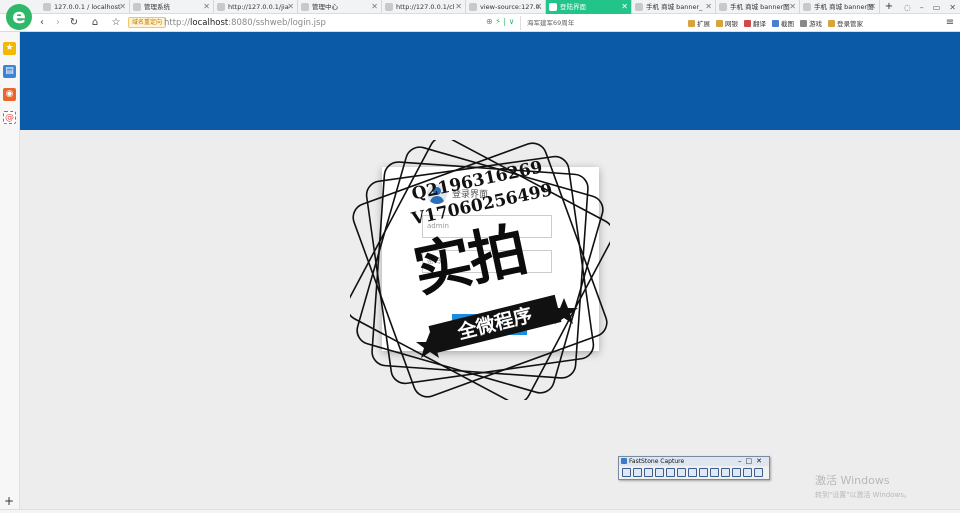 Image resolution: width=960 pixels, height=513 pixels. What do you see at coordinates (699, 23) in the screenshot?
I see `extensions-button: 扩展` at bounding box center [699, 23].